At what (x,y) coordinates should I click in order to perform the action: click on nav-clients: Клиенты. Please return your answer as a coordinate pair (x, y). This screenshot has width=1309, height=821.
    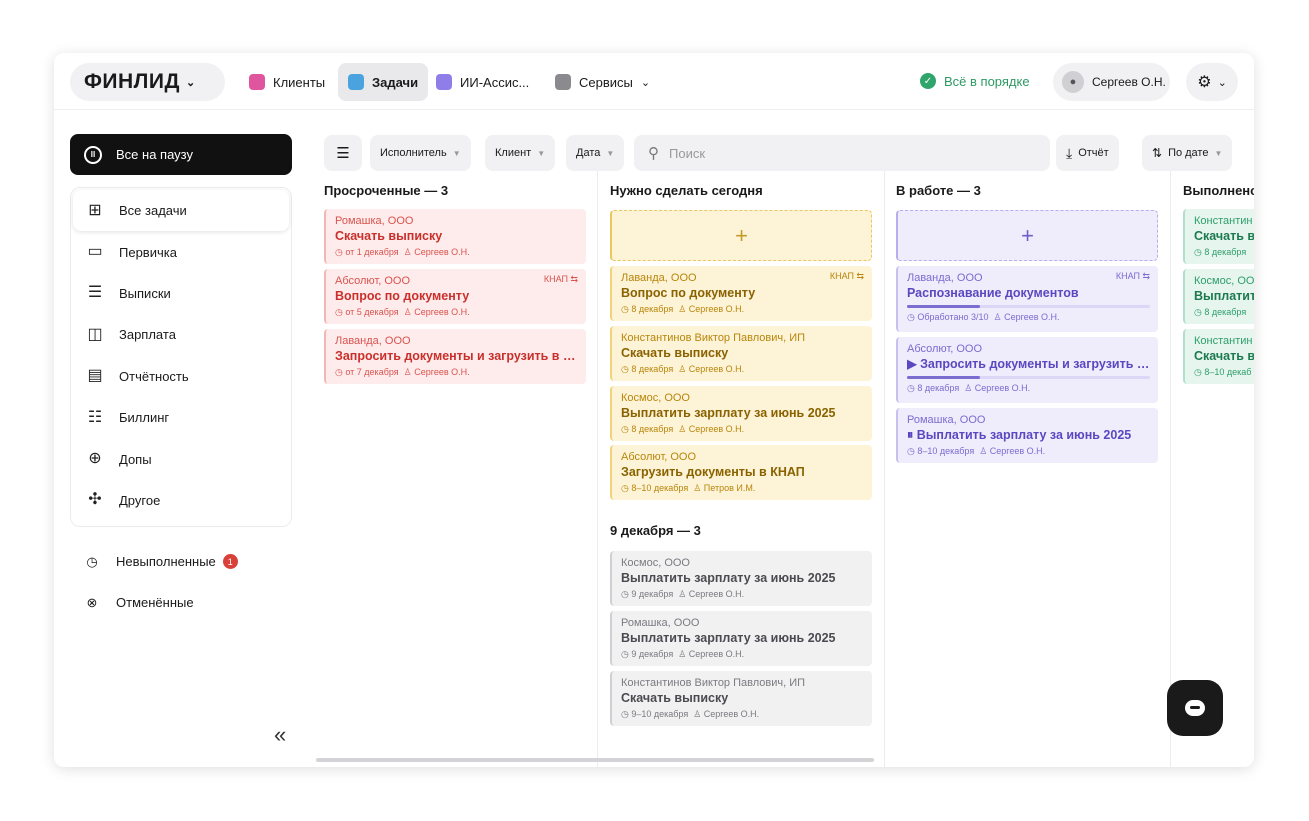
    Looking at the image, I should click on (287, 82).